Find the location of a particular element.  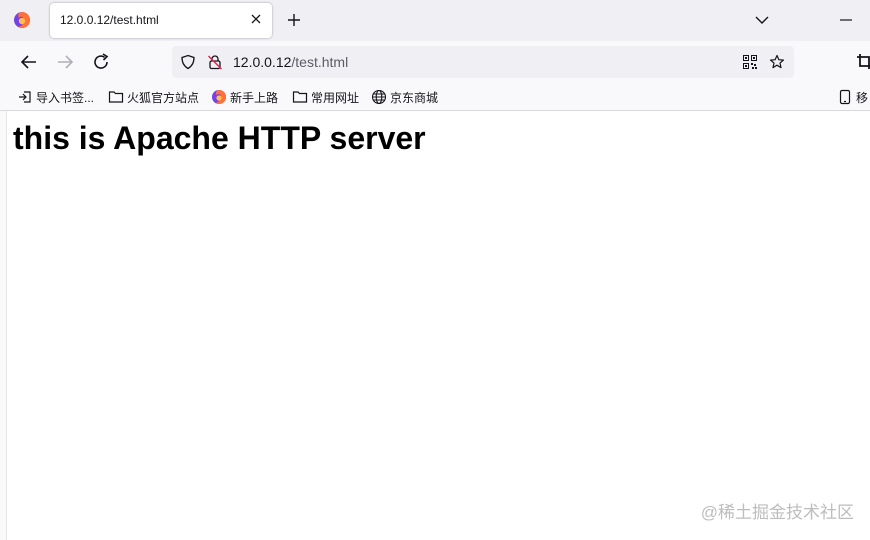

crop-screenshot-icon is located at coordinates (863, 62).